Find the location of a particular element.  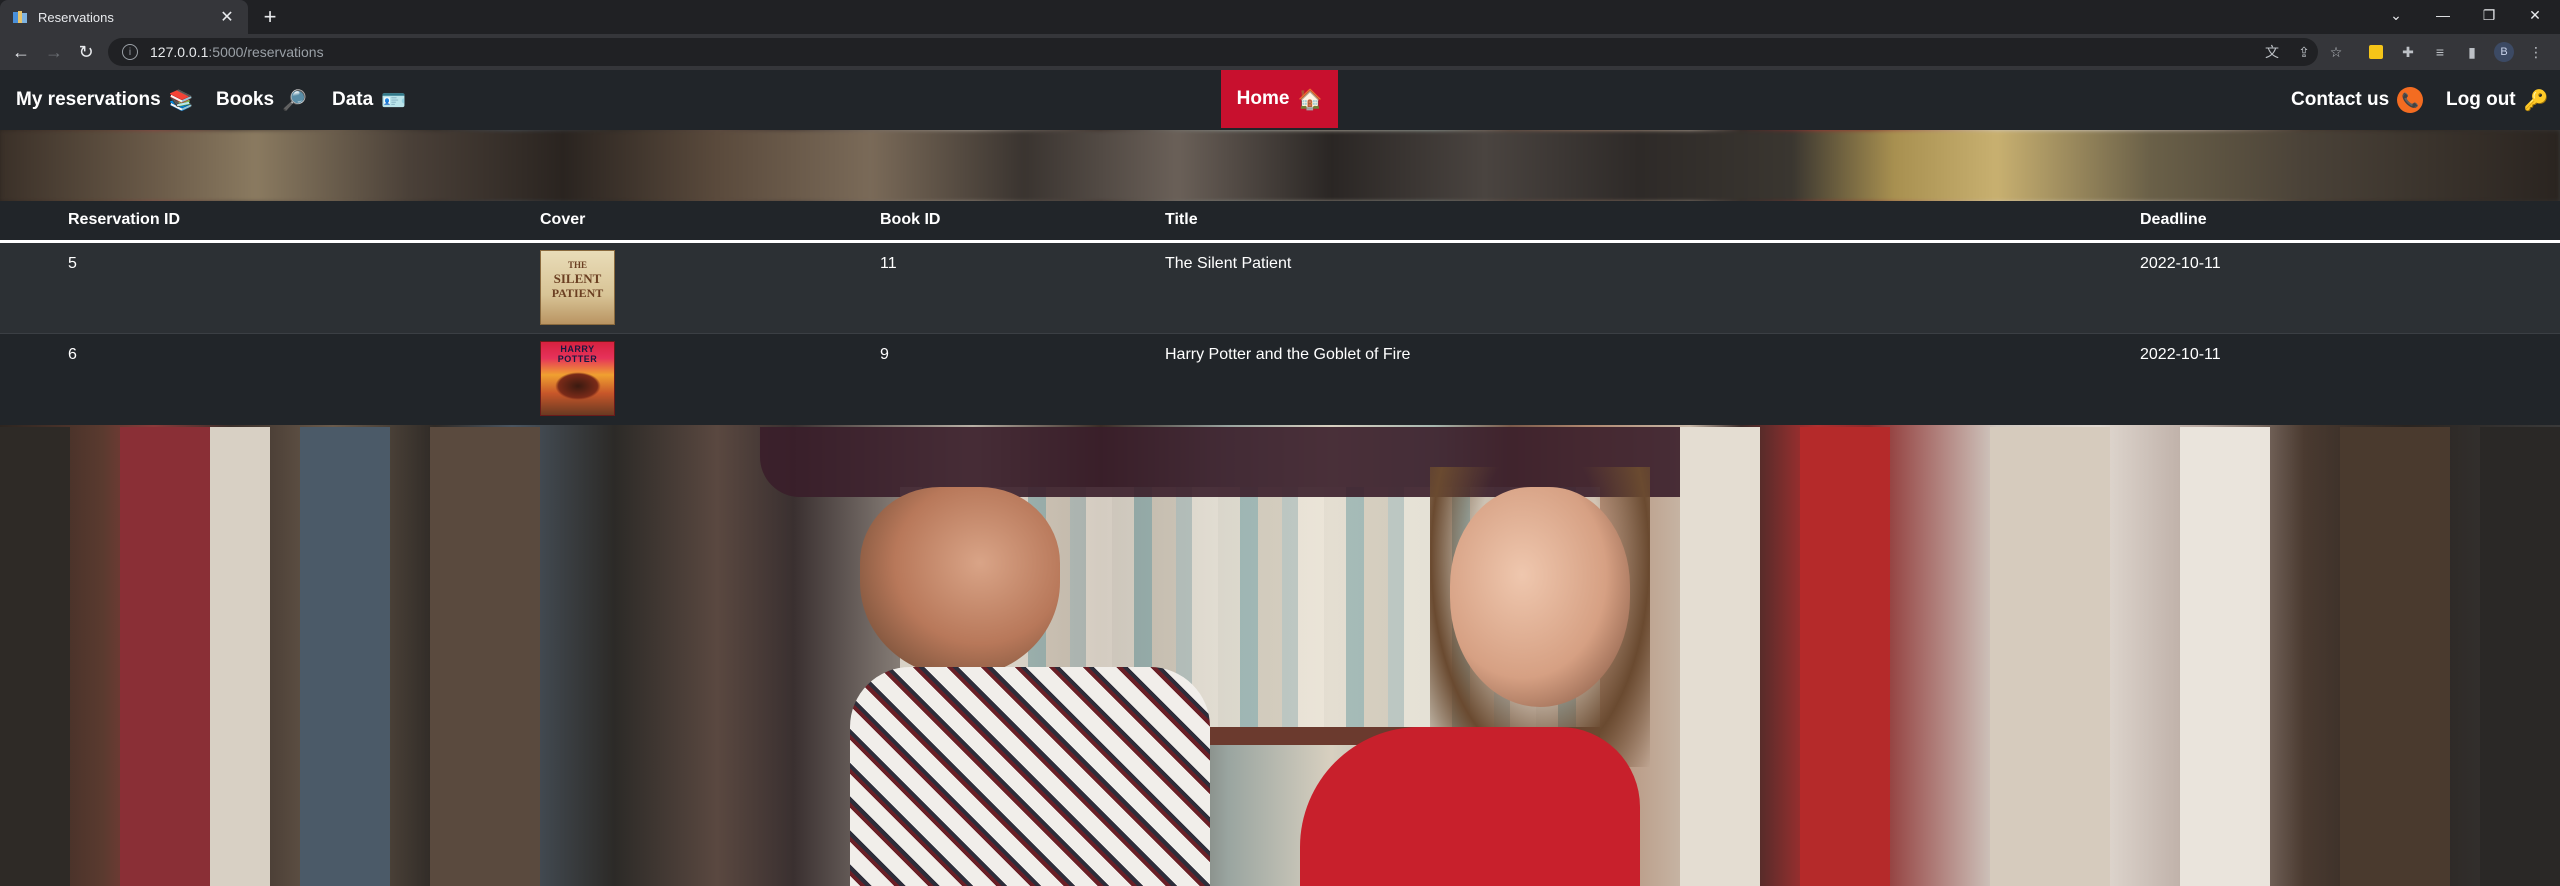

woman-face-image is located at coordinates (1540, 597).